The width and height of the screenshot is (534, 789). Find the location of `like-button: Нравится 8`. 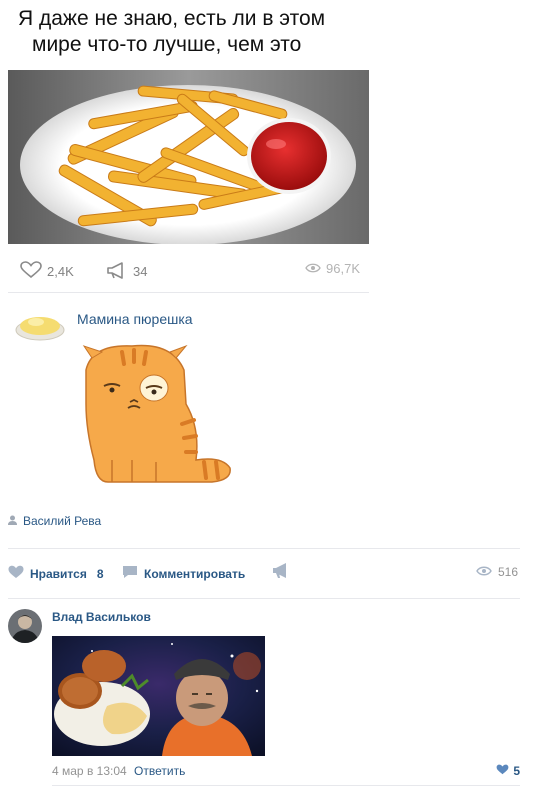

like-button: Нравится 8 is located at coordinates (56, 573).